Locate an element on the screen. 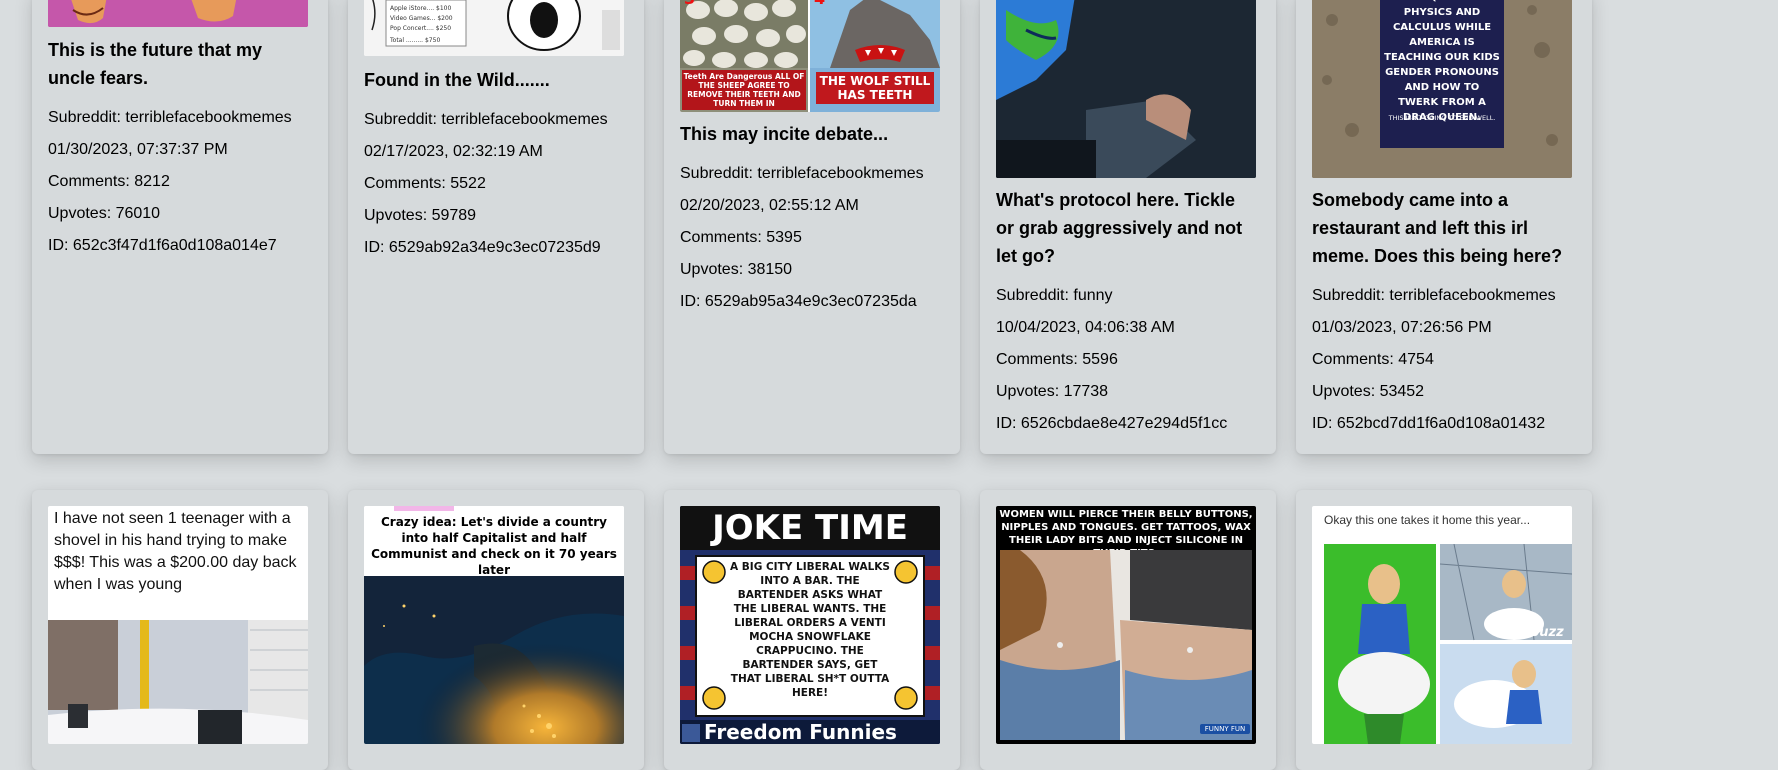 The image size is (1778, 770). image-badge: buzz is located at coordinates (1547, 632).